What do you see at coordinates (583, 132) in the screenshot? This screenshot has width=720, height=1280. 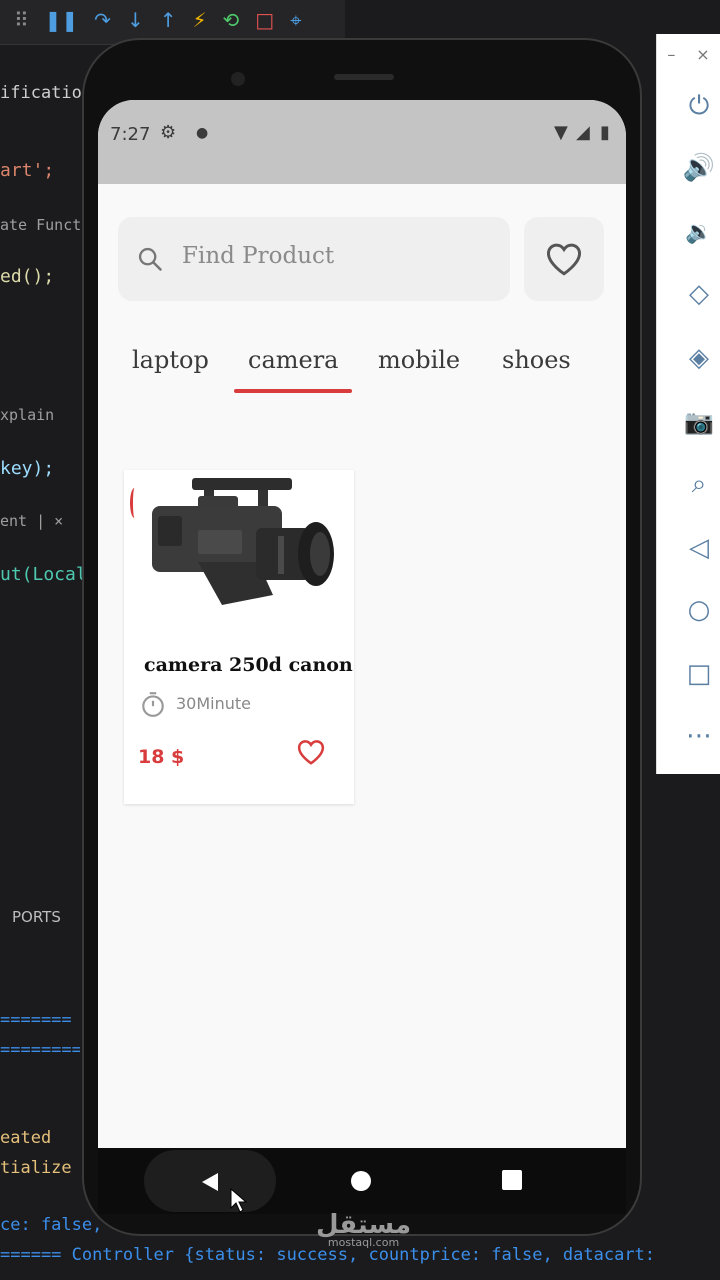 I see `signal-icon: ◢` at bounding box center [583, 132].